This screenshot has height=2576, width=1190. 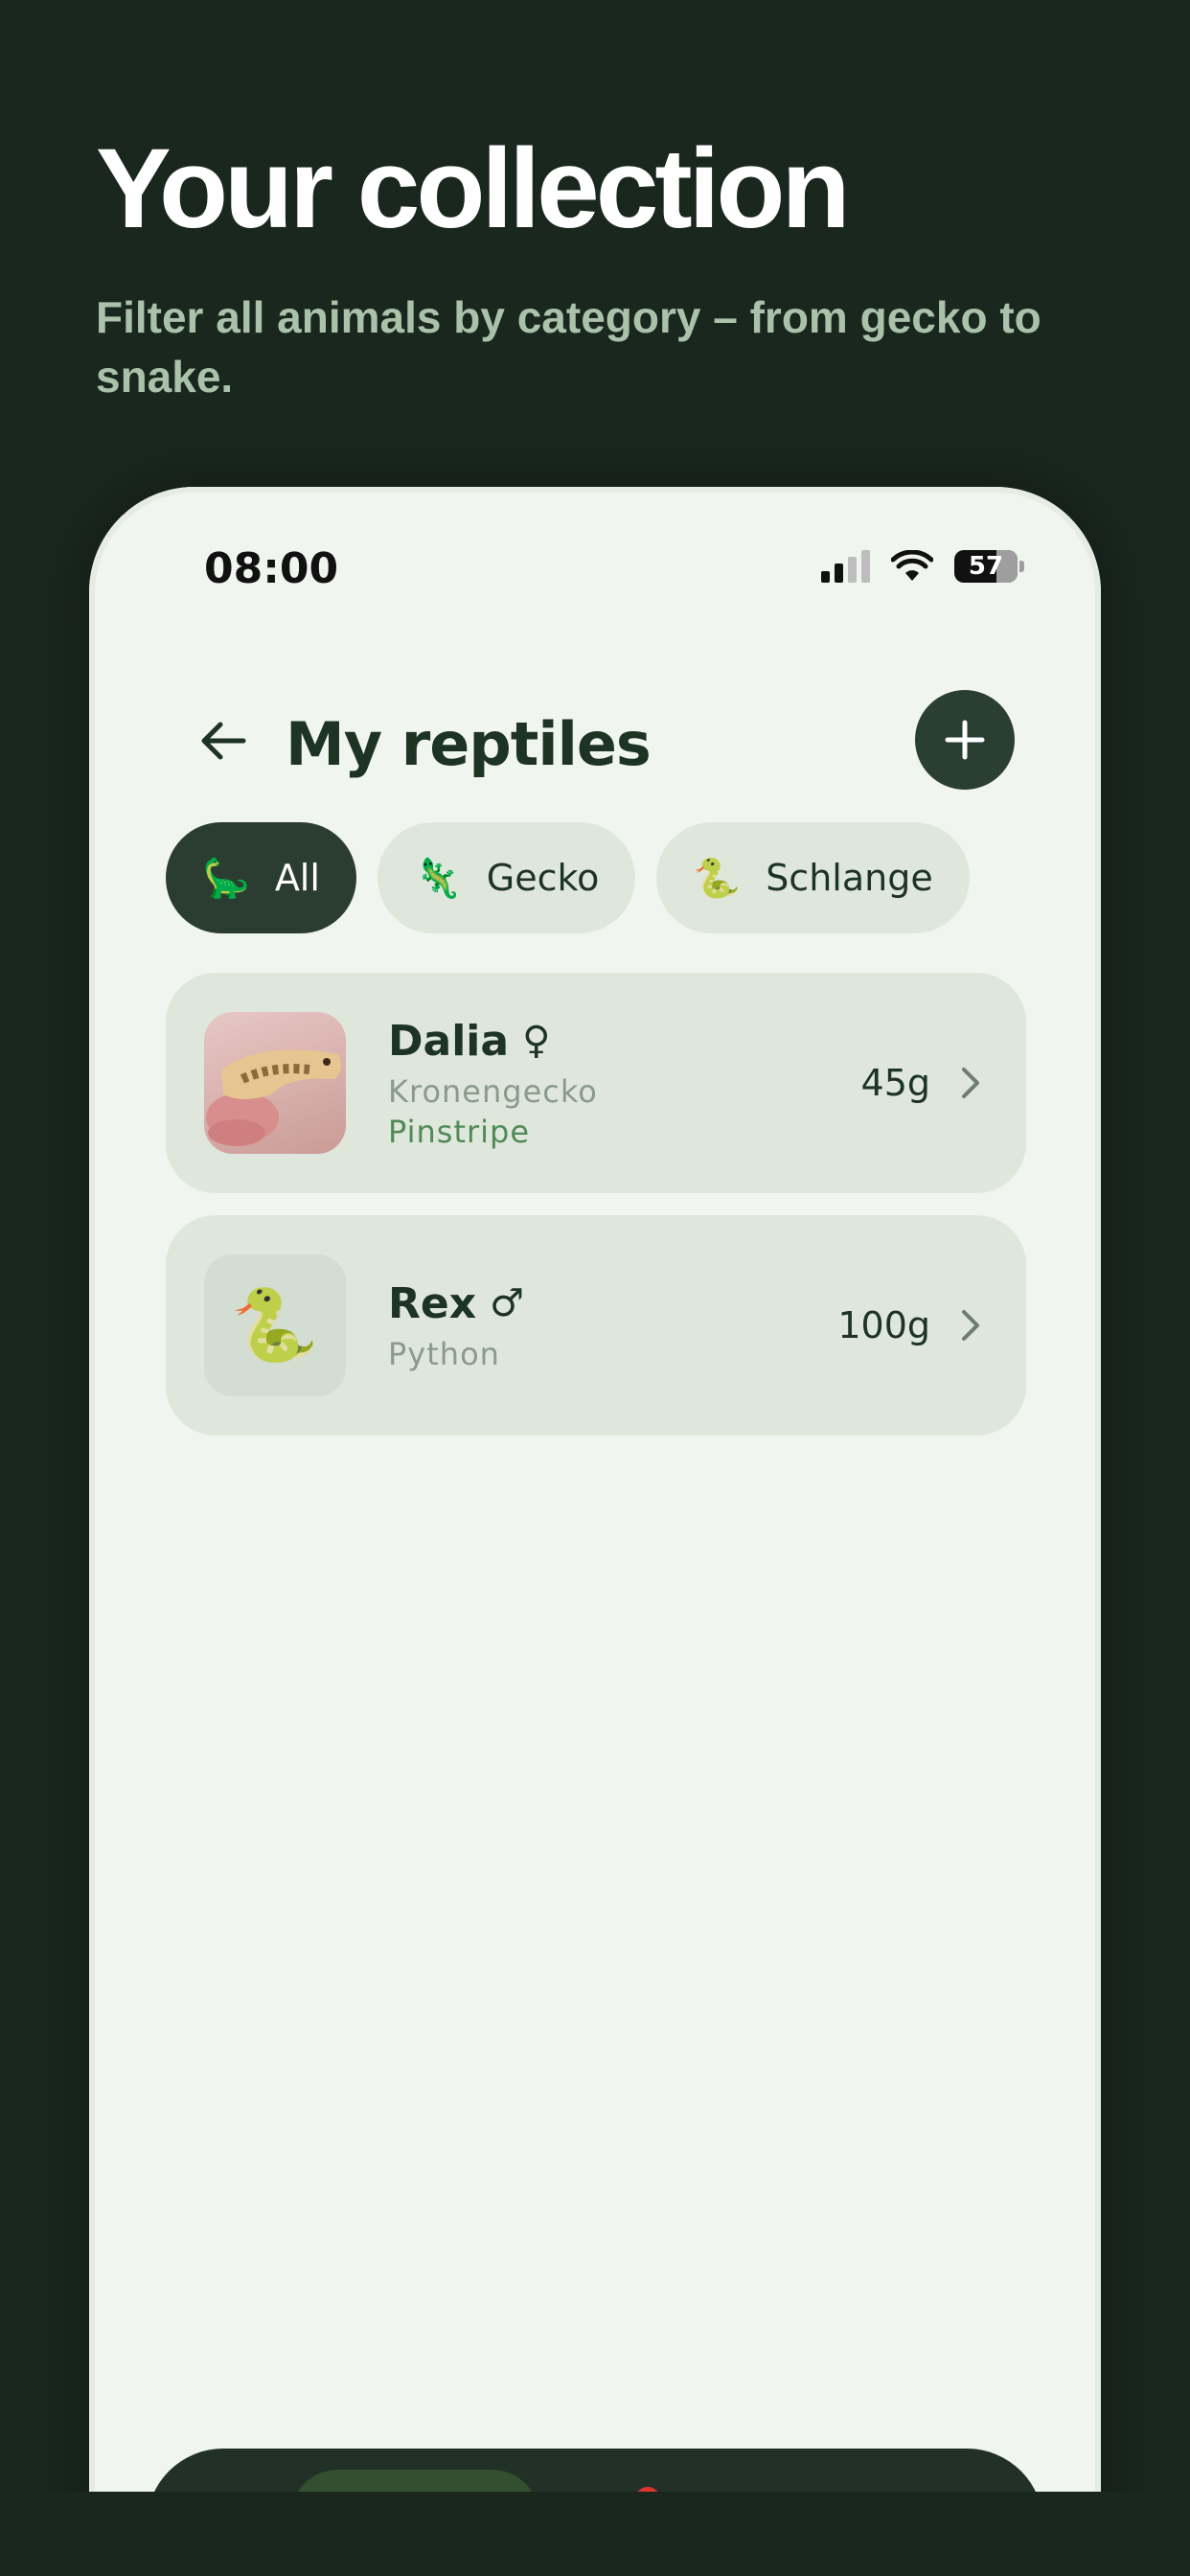 I want to click on male-icon: ♂, so click(x=507, y=1303).